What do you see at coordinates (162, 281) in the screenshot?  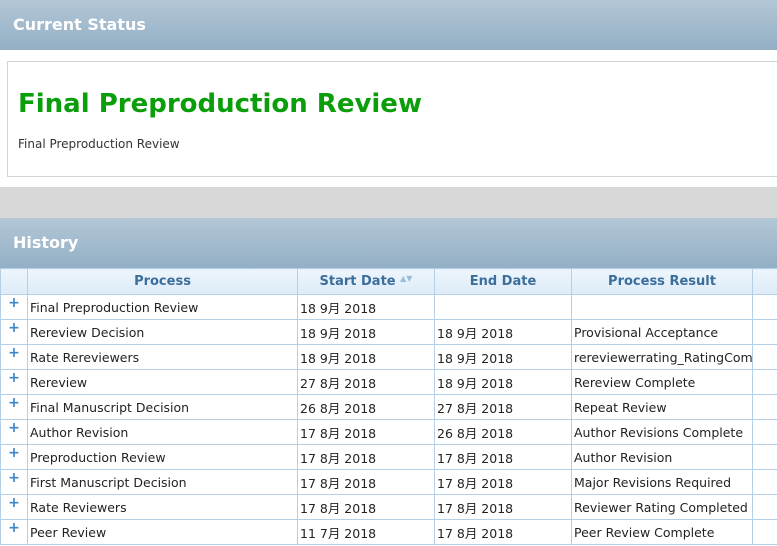 I see `column-header-process: Process` at bounding box center [162, 281].